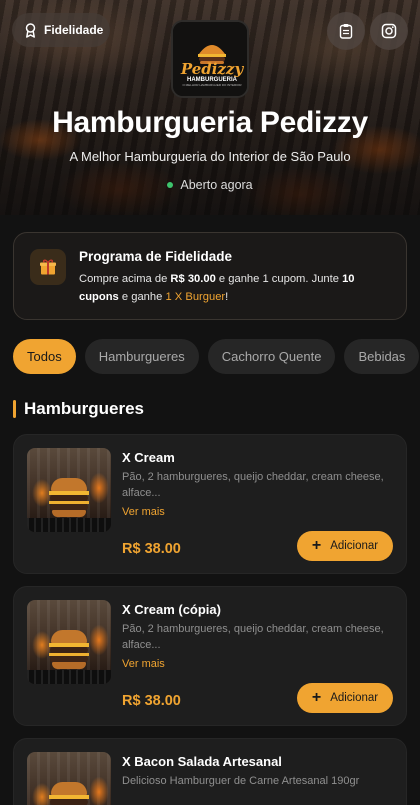 The width and height of the screenshot is (420, 805). I want to click on ribbon-icon, so click(30, 30).